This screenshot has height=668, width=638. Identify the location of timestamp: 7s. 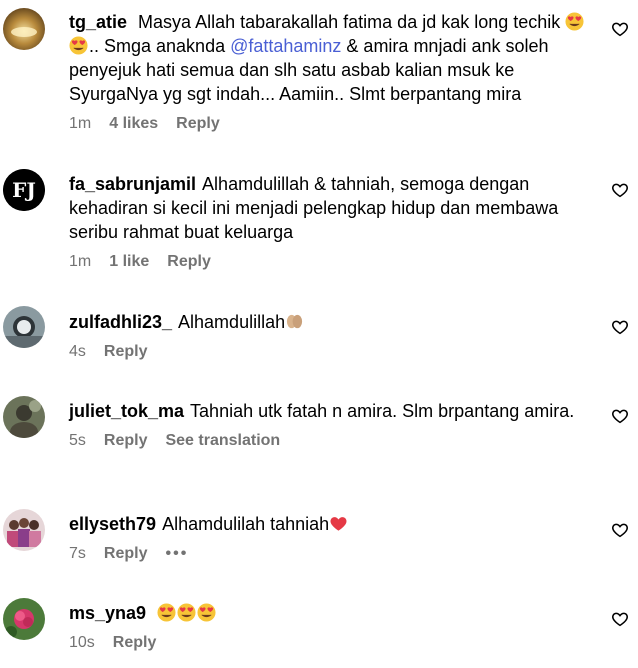
(77, 553).